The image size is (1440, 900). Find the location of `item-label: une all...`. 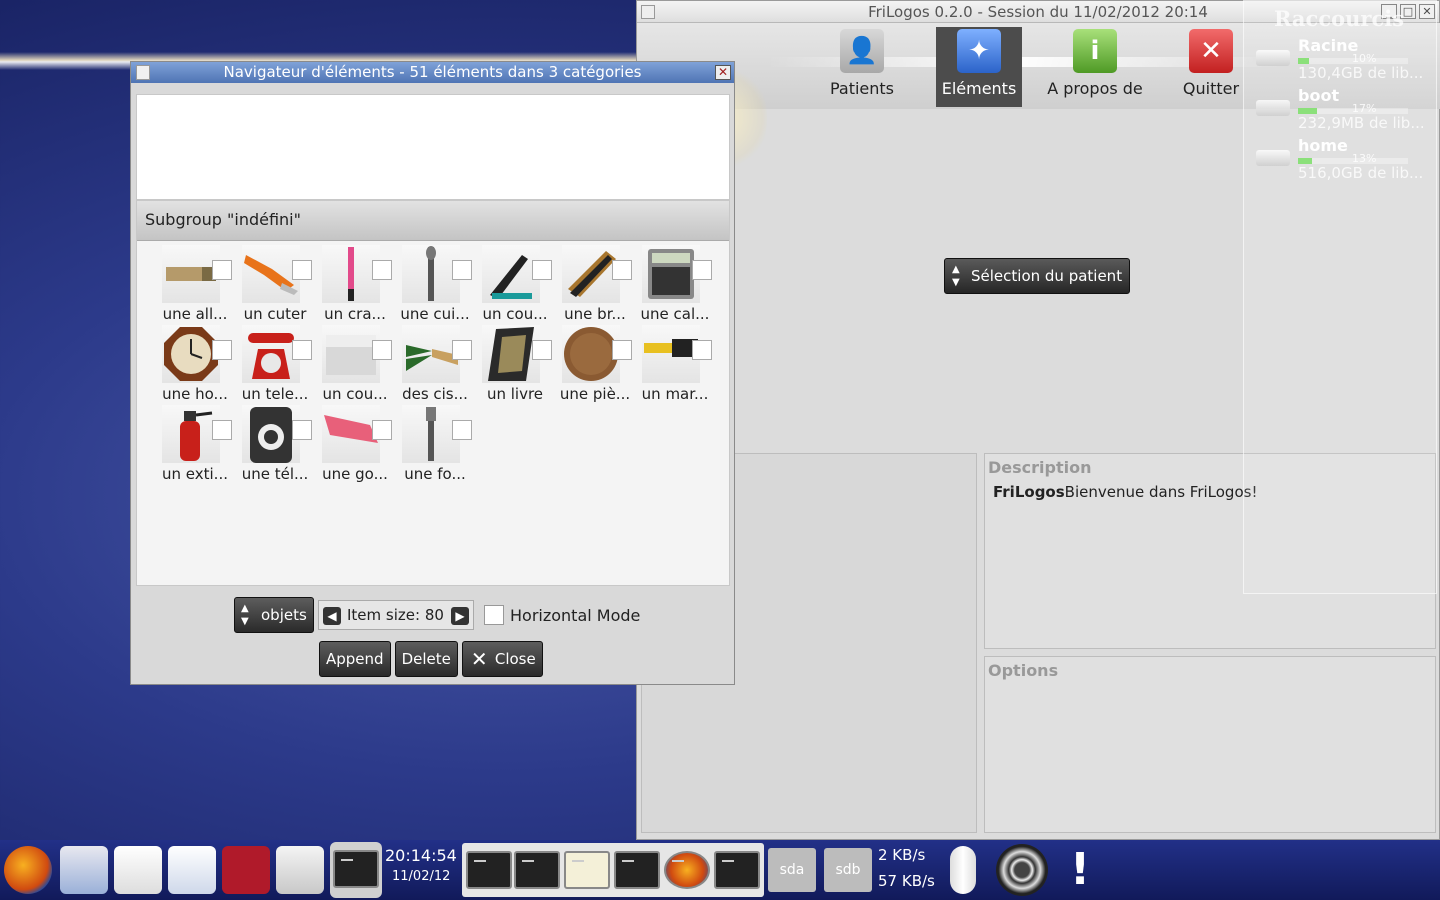

item-label: une all... is located at coordinates (195, 314).